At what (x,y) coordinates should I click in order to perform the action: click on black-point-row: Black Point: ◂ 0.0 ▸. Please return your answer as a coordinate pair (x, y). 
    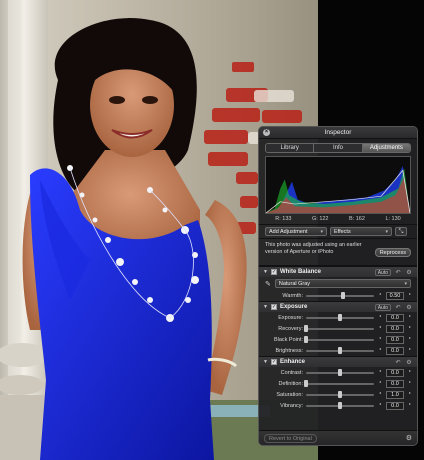
    Looking at the image, I should click on (343, 339).